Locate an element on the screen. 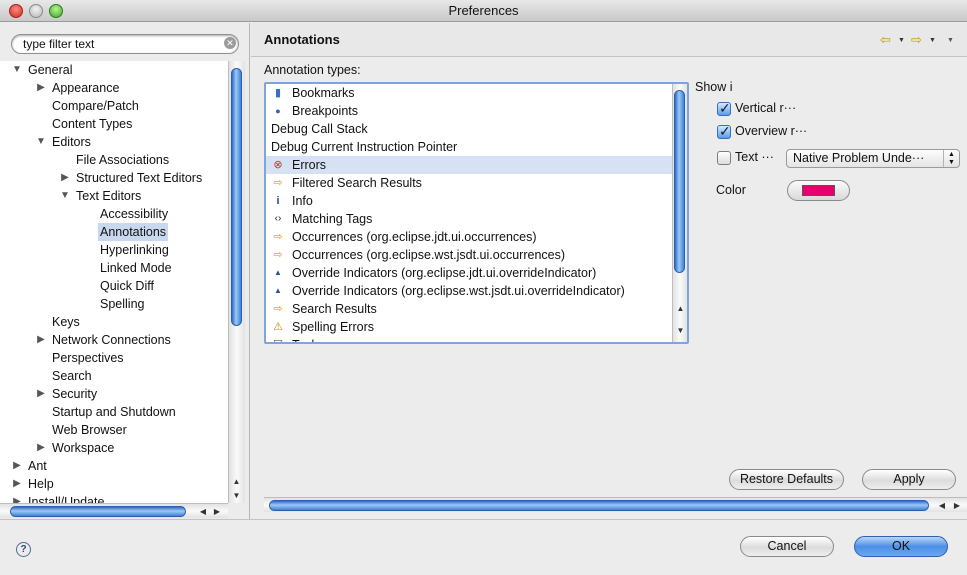 The width and height of the screenshot is (967, 575). filter-input: type filter text is located at coordinates (125, 44).